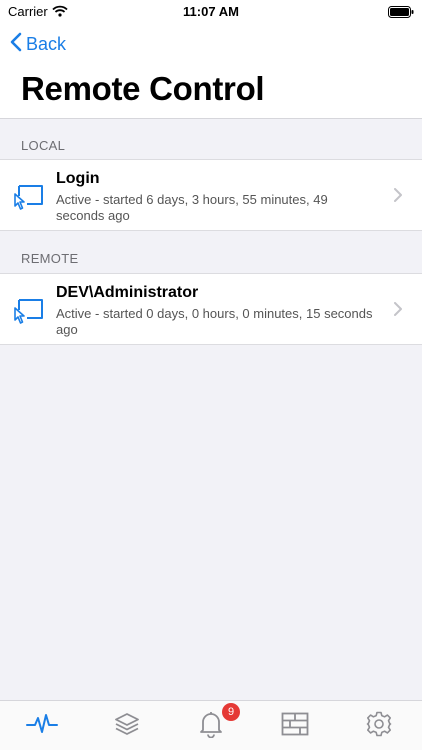  I want to click on battery-icon, so click(401, 14).